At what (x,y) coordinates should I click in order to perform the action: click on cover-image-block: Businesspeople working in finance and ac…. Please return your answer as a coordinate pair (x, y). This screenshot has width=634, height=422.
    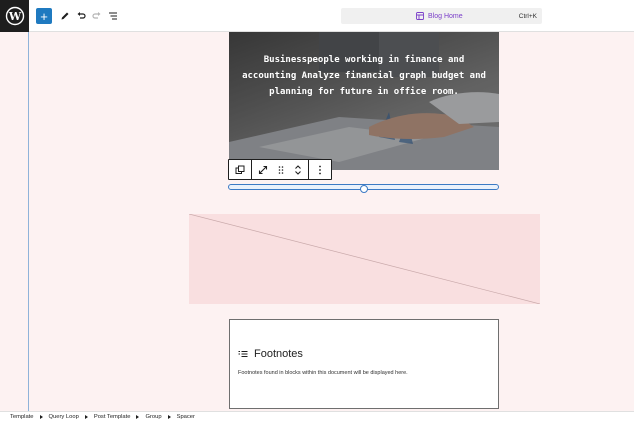
    Looking at the image, I should click on (364, 101).